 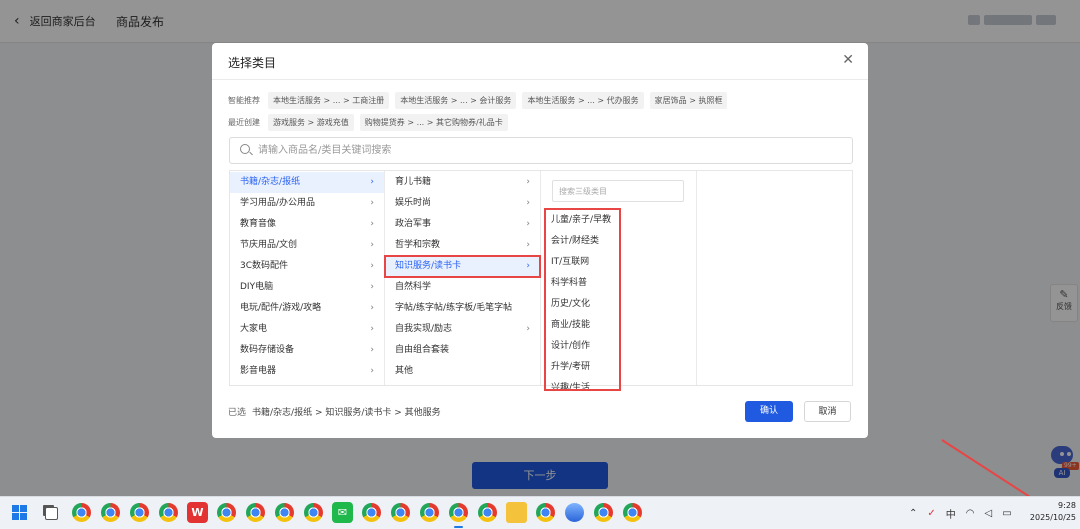 I want to click on selected-label: 已选, so click(x=237, y=413).